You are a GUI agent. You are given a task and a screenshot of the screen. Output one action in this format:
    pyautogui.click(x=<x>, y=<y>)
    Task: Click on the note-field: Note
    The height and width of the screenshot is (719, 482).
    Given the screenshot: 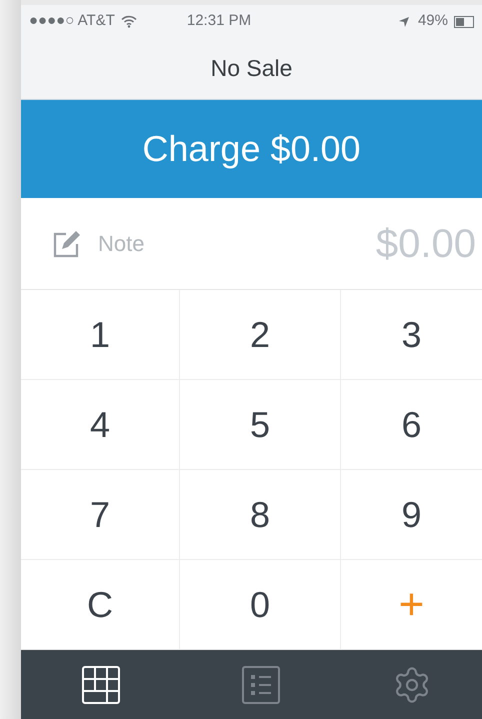 What is the action you would take?
    pyautogui.click(x=158, y=243)
    